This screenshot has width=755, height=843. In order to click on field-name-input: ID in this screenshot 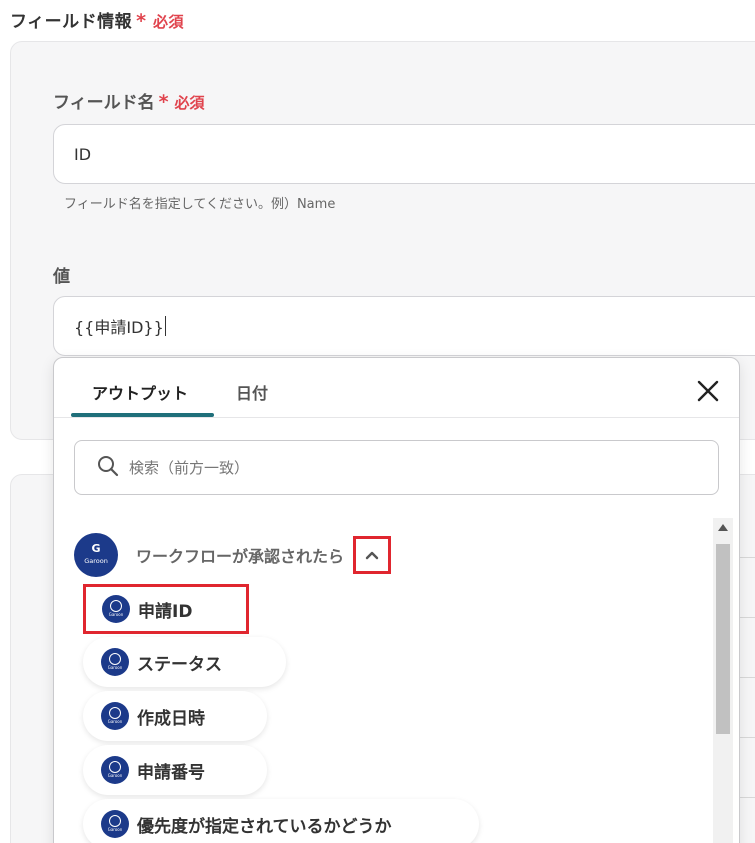, I will do `click(404, 154)`.